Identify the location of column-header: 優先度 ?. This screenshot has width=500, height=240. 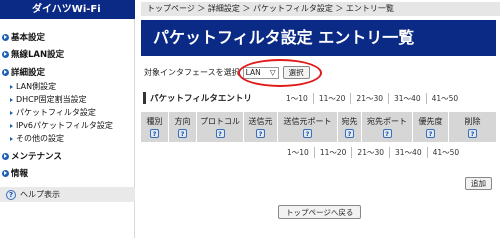
(431, 127).